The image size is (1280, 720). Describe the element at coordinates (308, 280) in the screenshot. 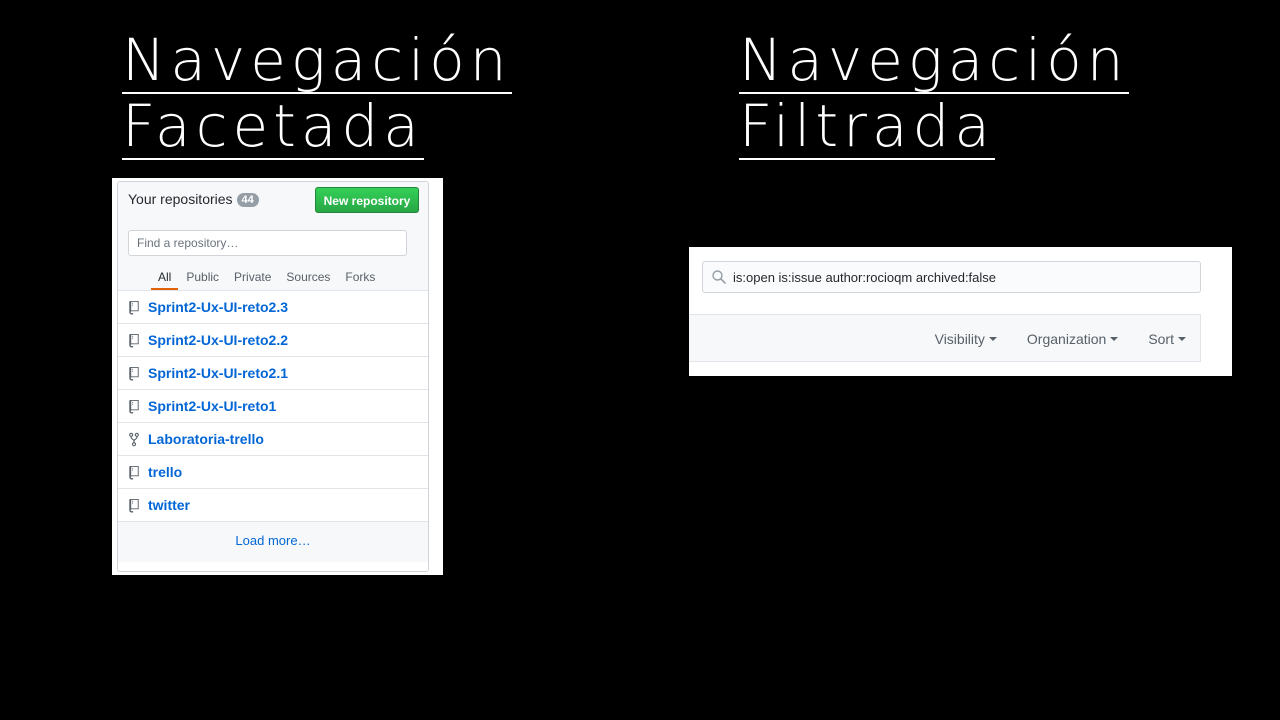

I see `tab-sources: Sources` at that location.